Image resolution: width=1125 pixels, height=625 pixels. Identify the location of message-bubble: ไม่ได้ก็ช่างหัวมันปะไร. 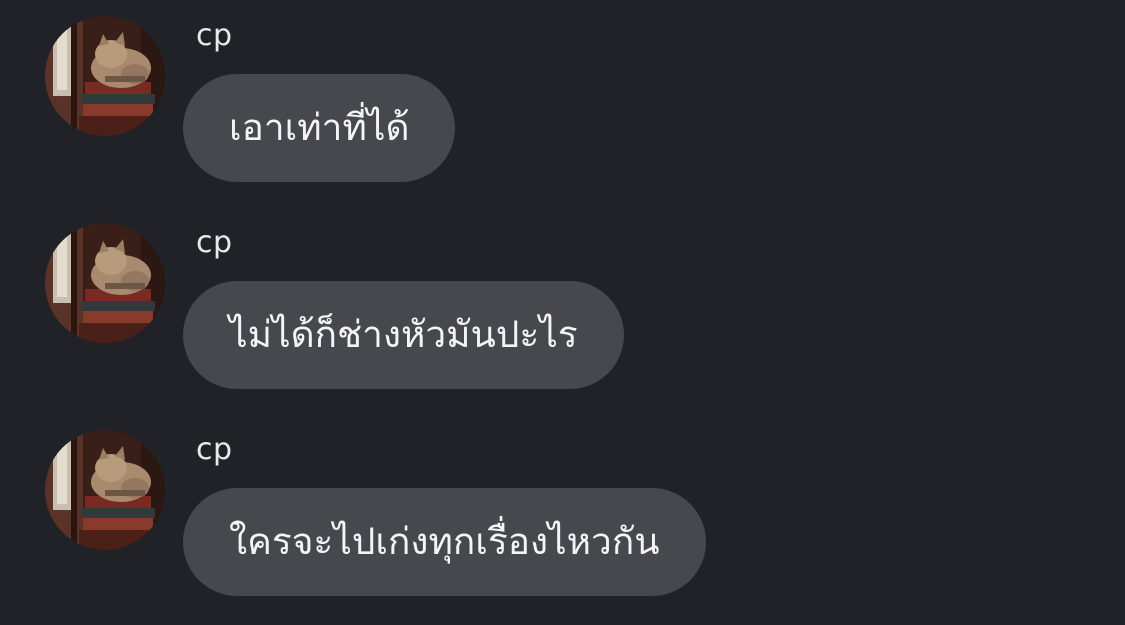
(403, 335).